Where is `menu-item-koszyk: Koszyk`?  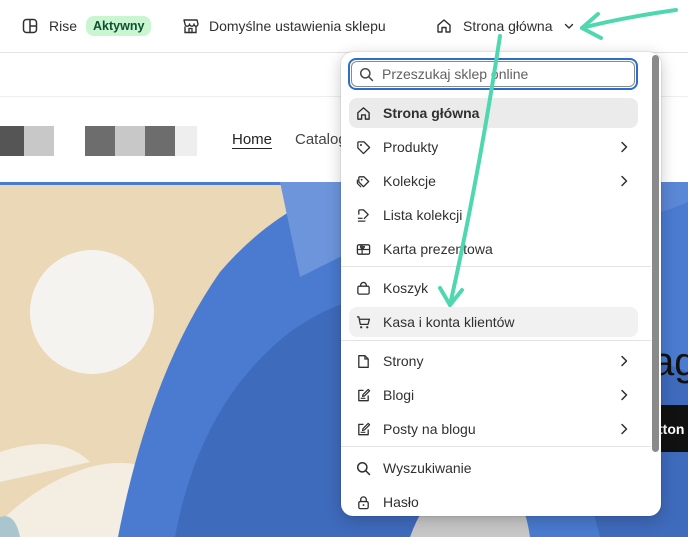
menu-item-koszyk: Koszyk is located at coordinates (493, 288).